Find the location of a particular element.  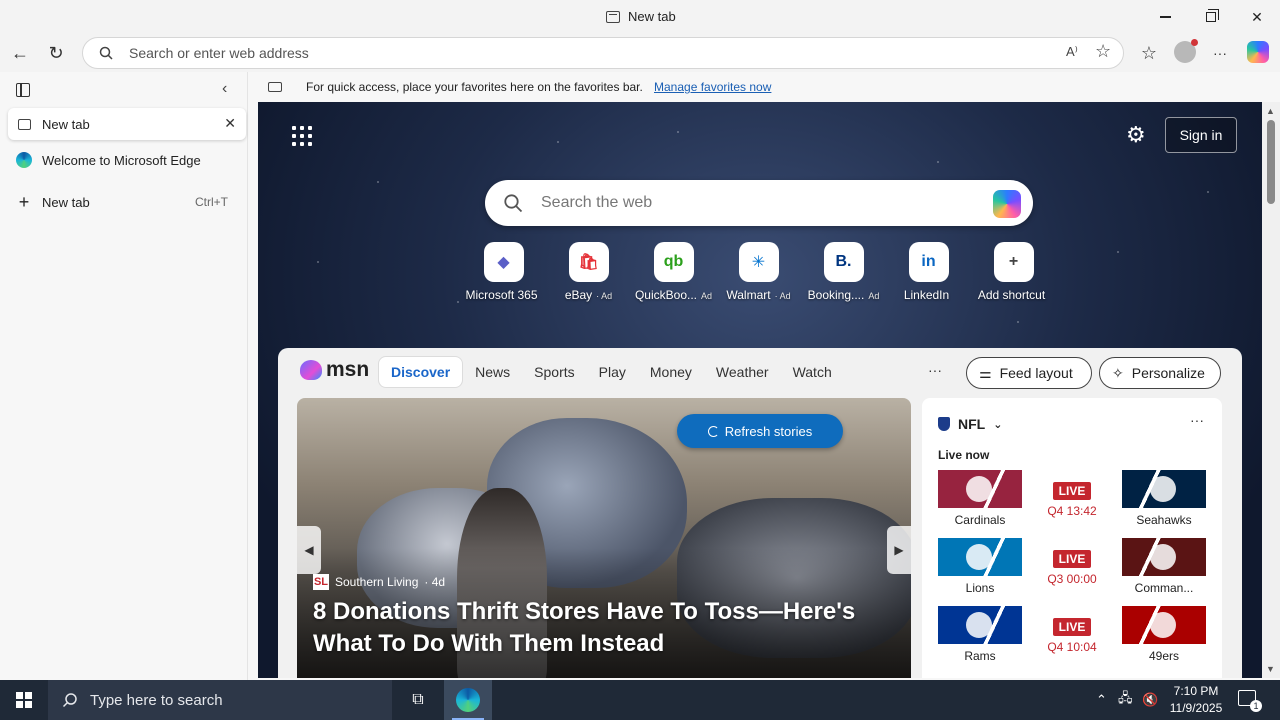

show-hidden-icons-button: ⌃ is located at coordinates (1101, 700).